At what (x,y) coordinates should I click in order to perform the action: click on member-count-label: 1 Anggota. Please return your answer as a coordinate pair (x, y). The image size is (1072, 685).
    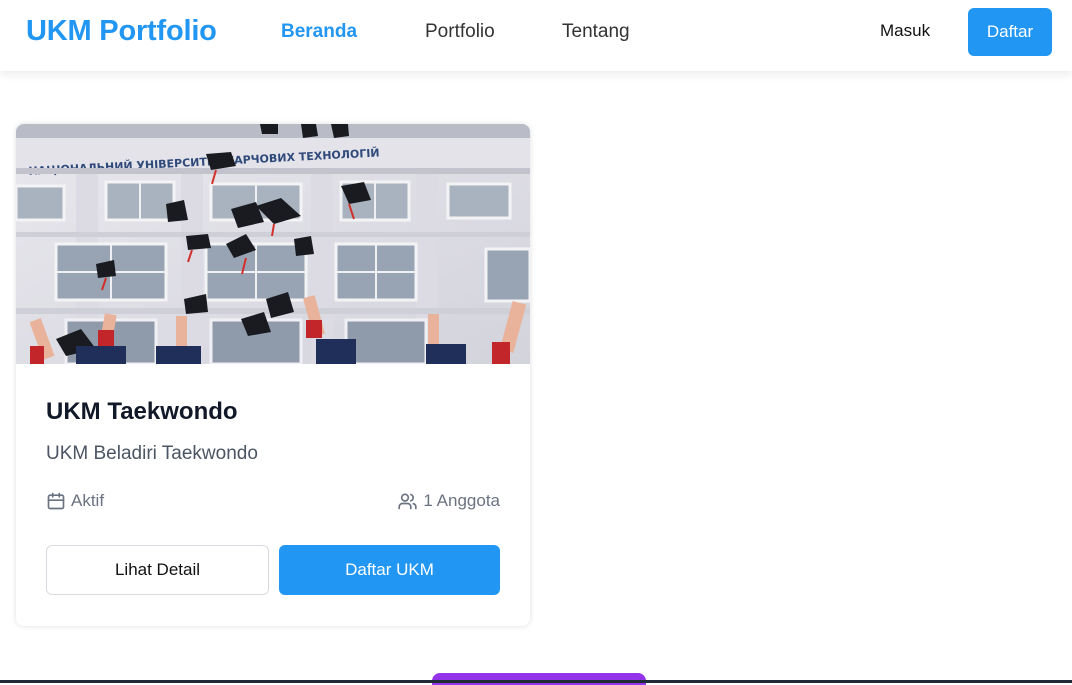
    Looking at the image, I should click on (461, 500).